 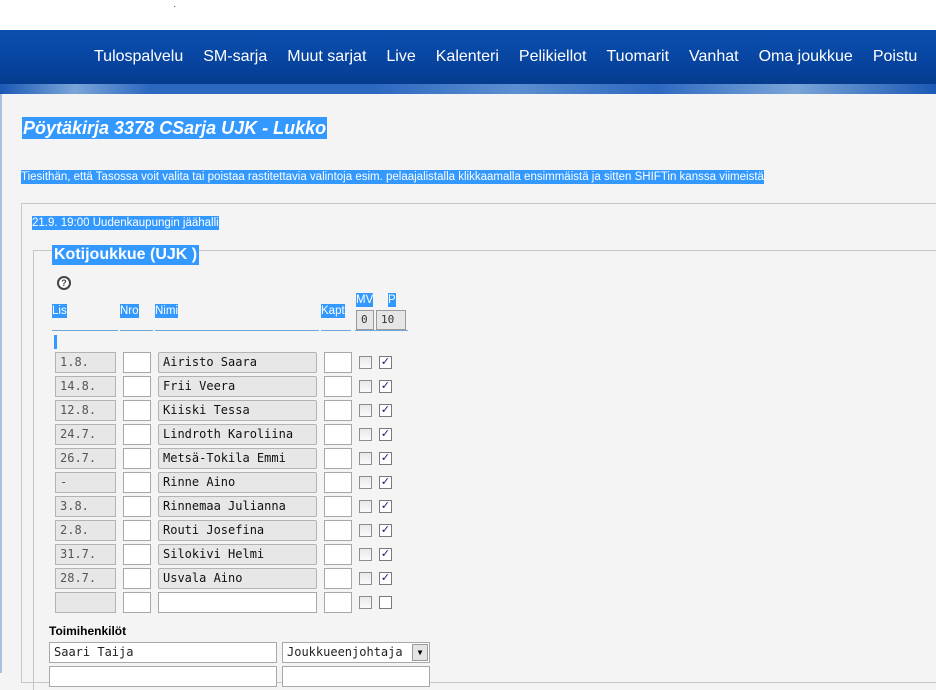 What do you see at coordinates (895, 57) in the screenshot?
I see `nav-item: Poistu` at bounding box center [895, 57].